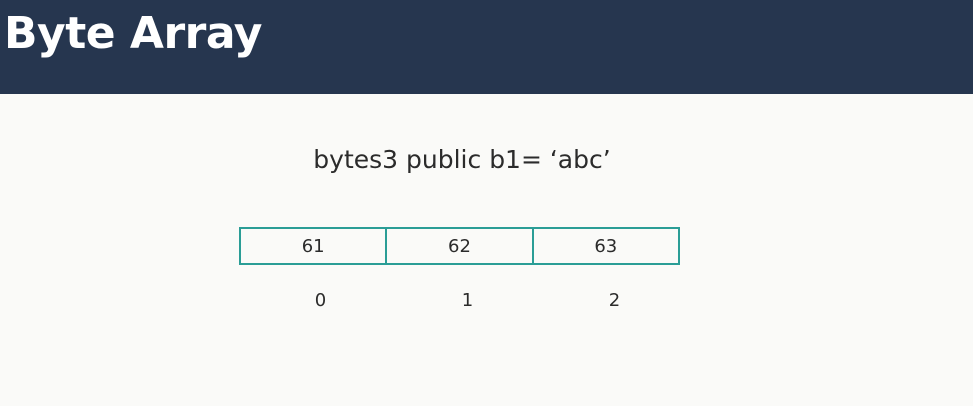 Image resolution: width=973 pixels, height=406 pixels. I want to click on array-index: 2, so click(614, 300).